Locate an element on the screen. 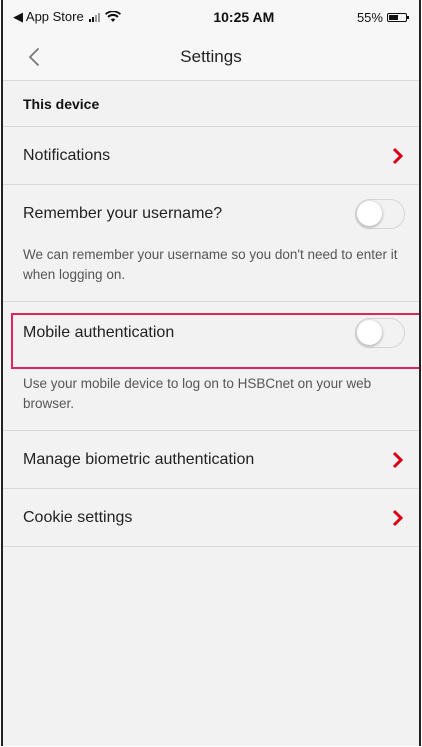 The width and height of the screenshot is (422, 747). navigation-bar: Settings is located at coordinates (211, 57).